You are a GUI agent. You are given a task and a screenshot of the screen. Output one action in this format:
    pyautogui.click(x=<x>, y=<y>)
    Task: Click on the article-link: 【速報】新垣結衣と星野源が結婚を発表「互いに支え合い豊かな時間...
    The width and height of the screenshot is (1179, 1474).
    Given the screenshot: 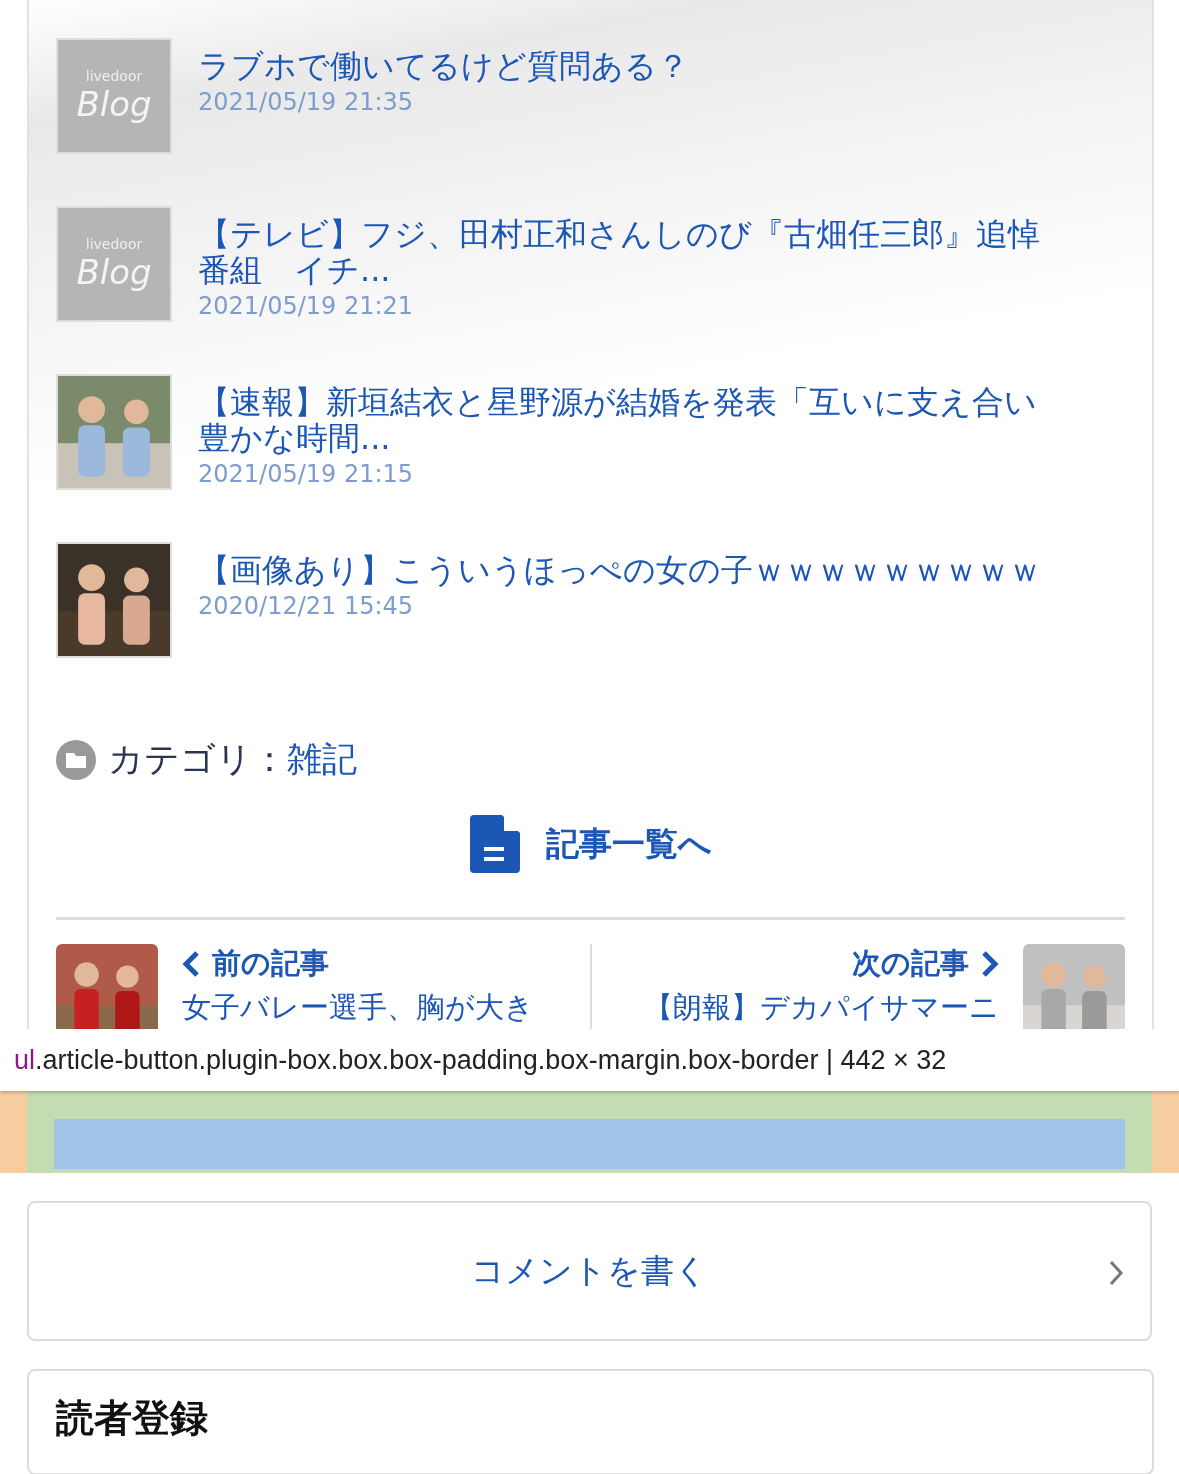 What is the action you would take?
    pyautogui.click(x=628, y=420)
    